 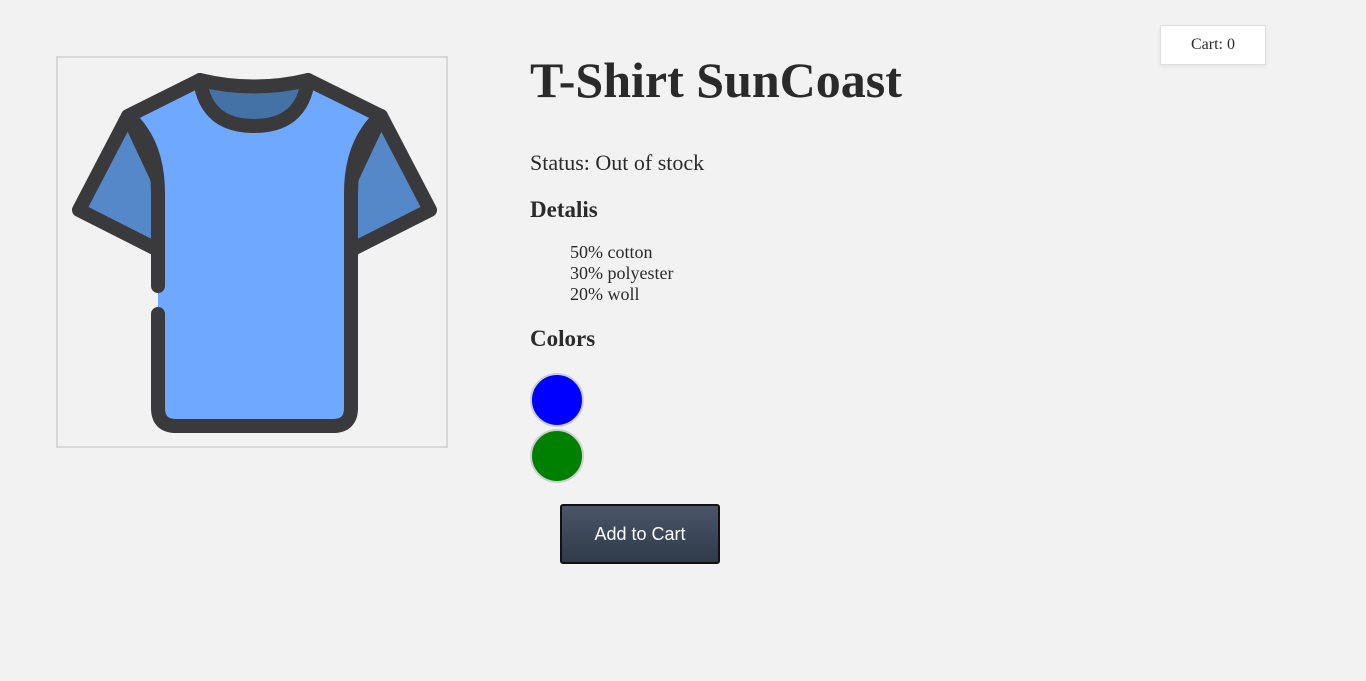 I want to click on color-swatch-blue, so click(x=557, y=400).